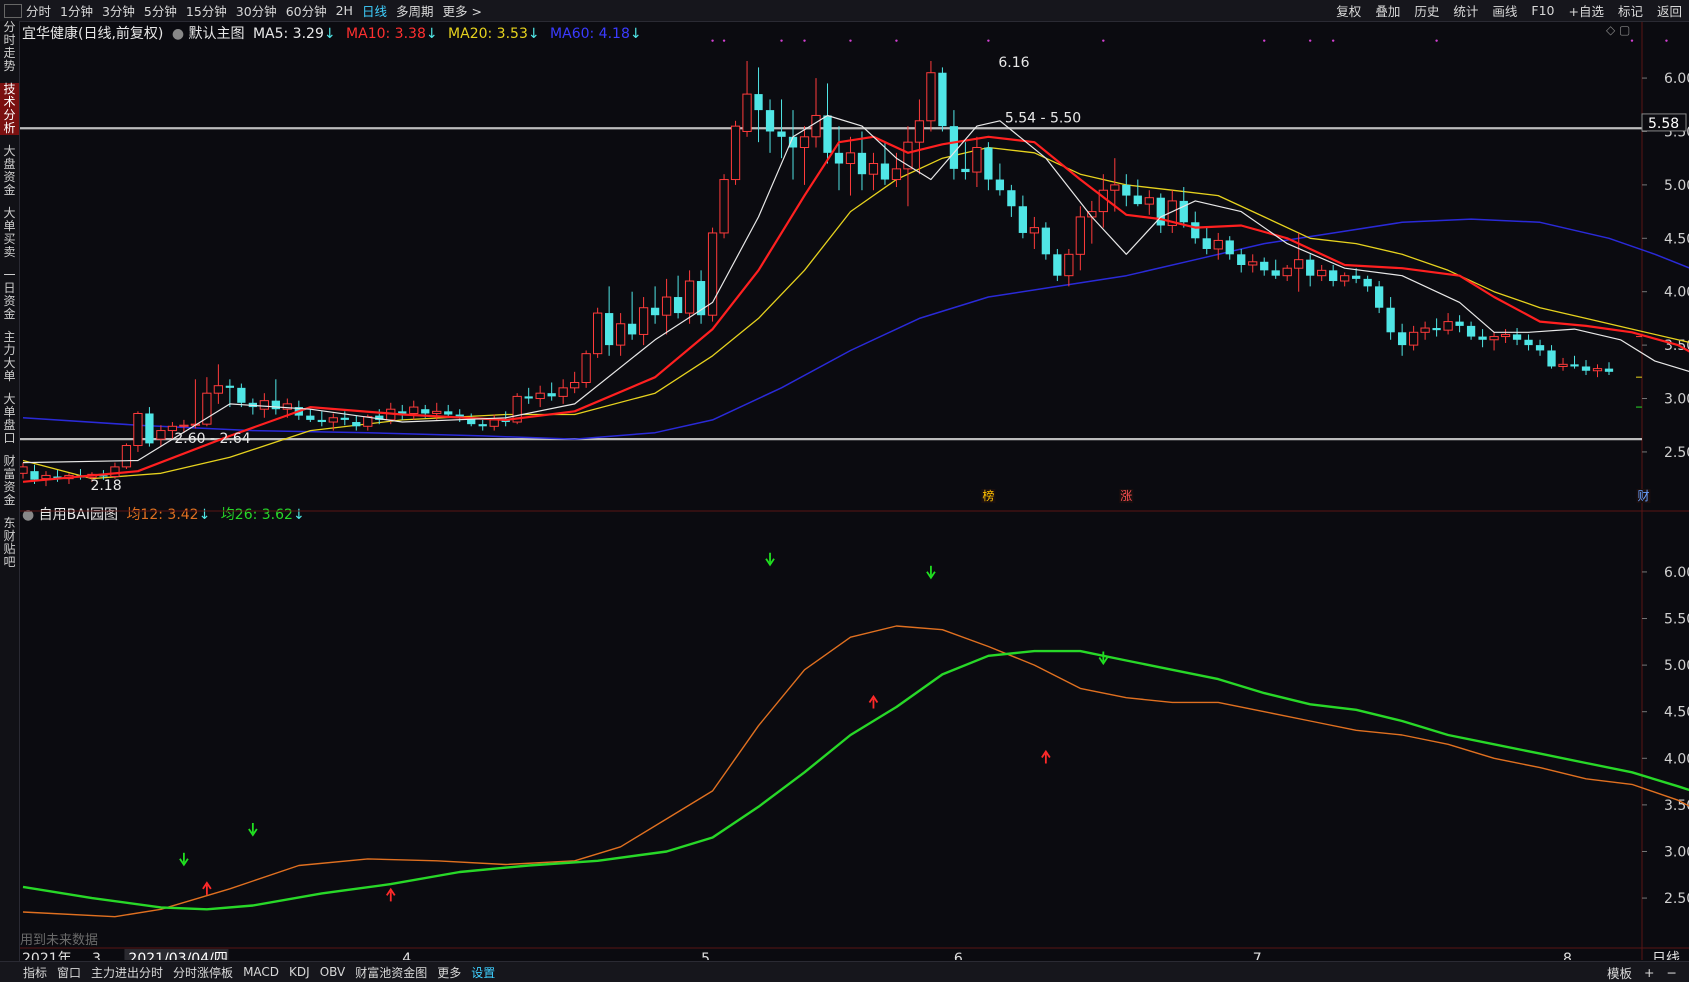 The image size is (1689, 982). What do you see at coordinates (118, 10) in the screenshot?
I see `timeframe-tab: 3分钟` at bounding box center [118, 10].